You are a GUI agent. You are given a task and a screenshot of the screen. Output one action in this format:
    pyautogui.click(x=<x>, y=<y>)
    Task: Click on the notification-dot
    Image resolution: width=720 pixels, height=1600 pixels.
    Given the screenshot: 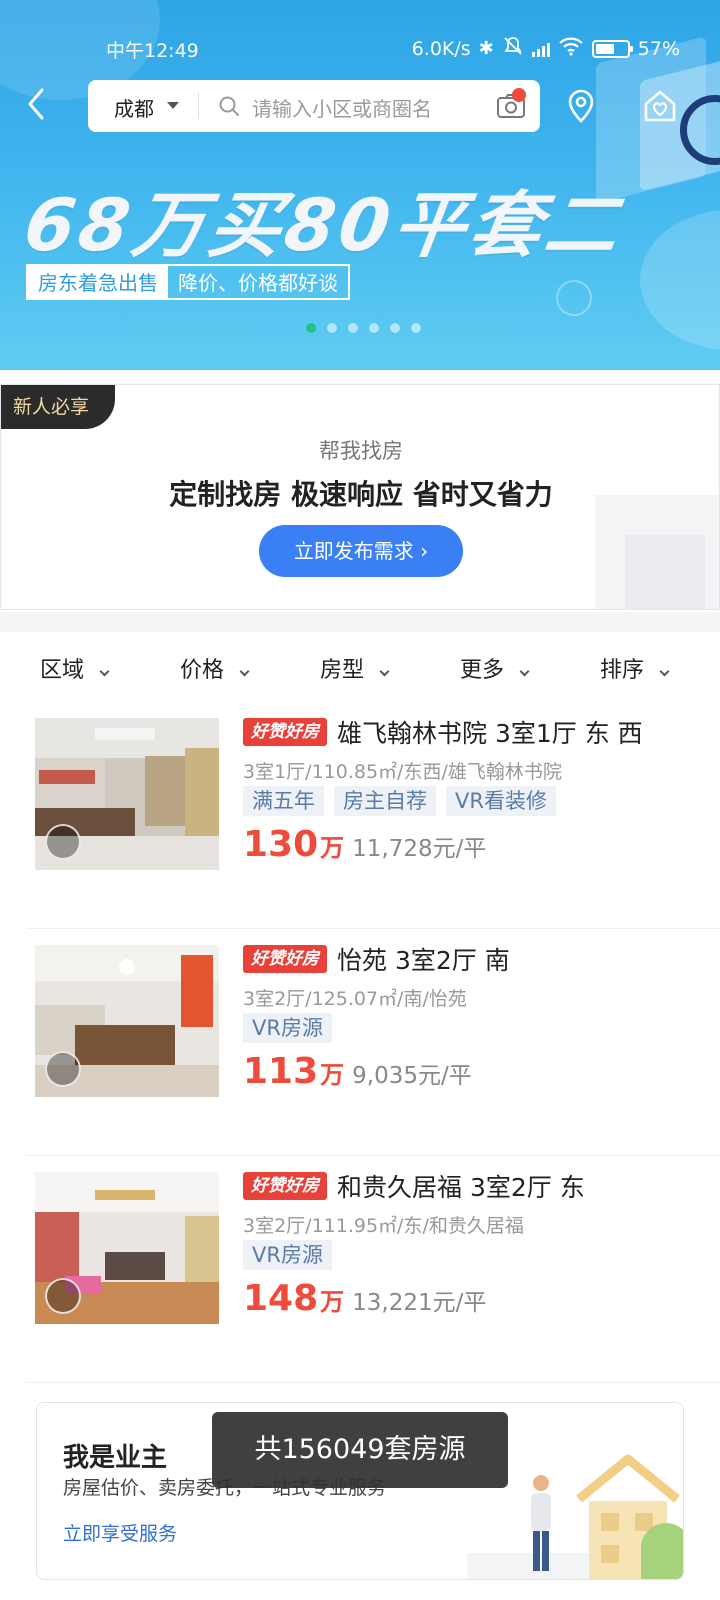 What is the action you would take?
    pyautogui.click(x=519, y=95)
    